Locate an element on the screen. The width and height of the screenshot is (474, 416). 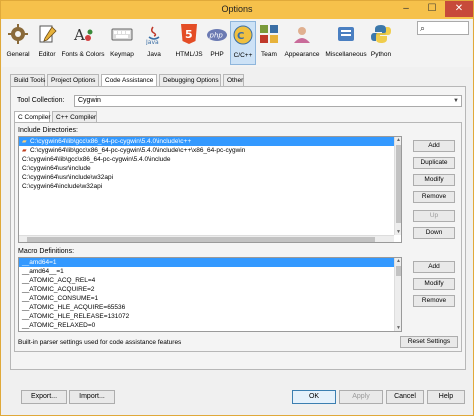
editor-icon is located at coordinates (48, 34).